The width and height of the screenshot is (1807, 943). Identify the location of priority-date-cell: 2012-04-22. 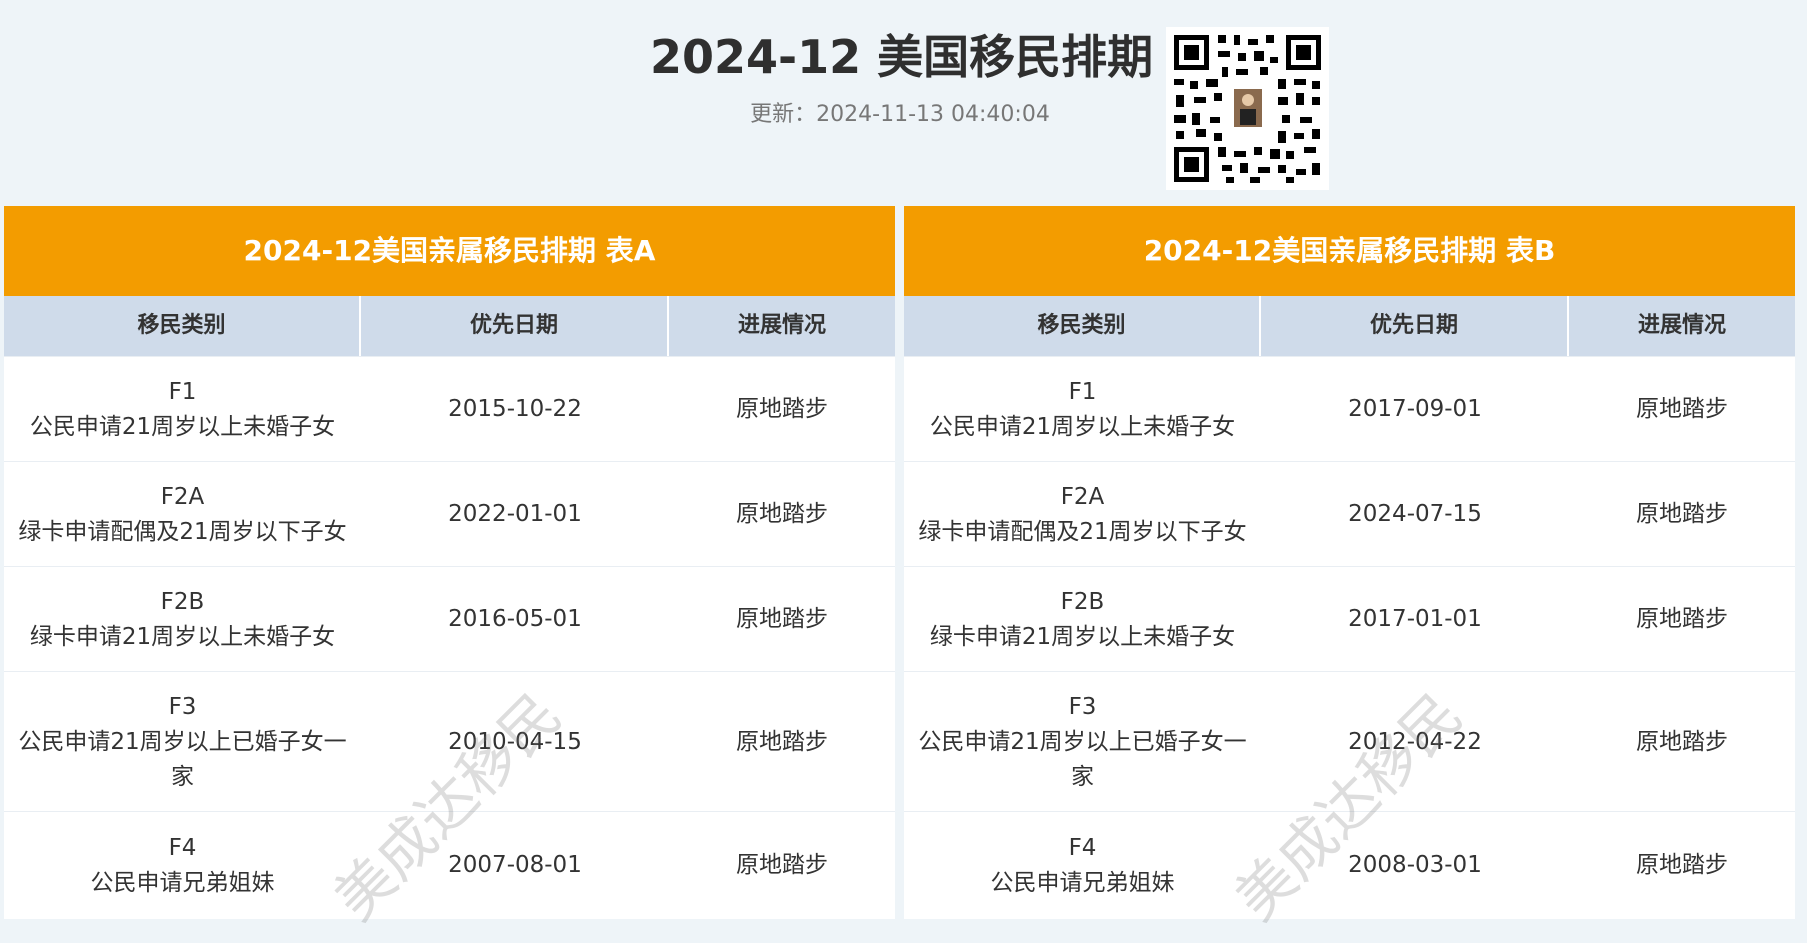
(1415, 741).